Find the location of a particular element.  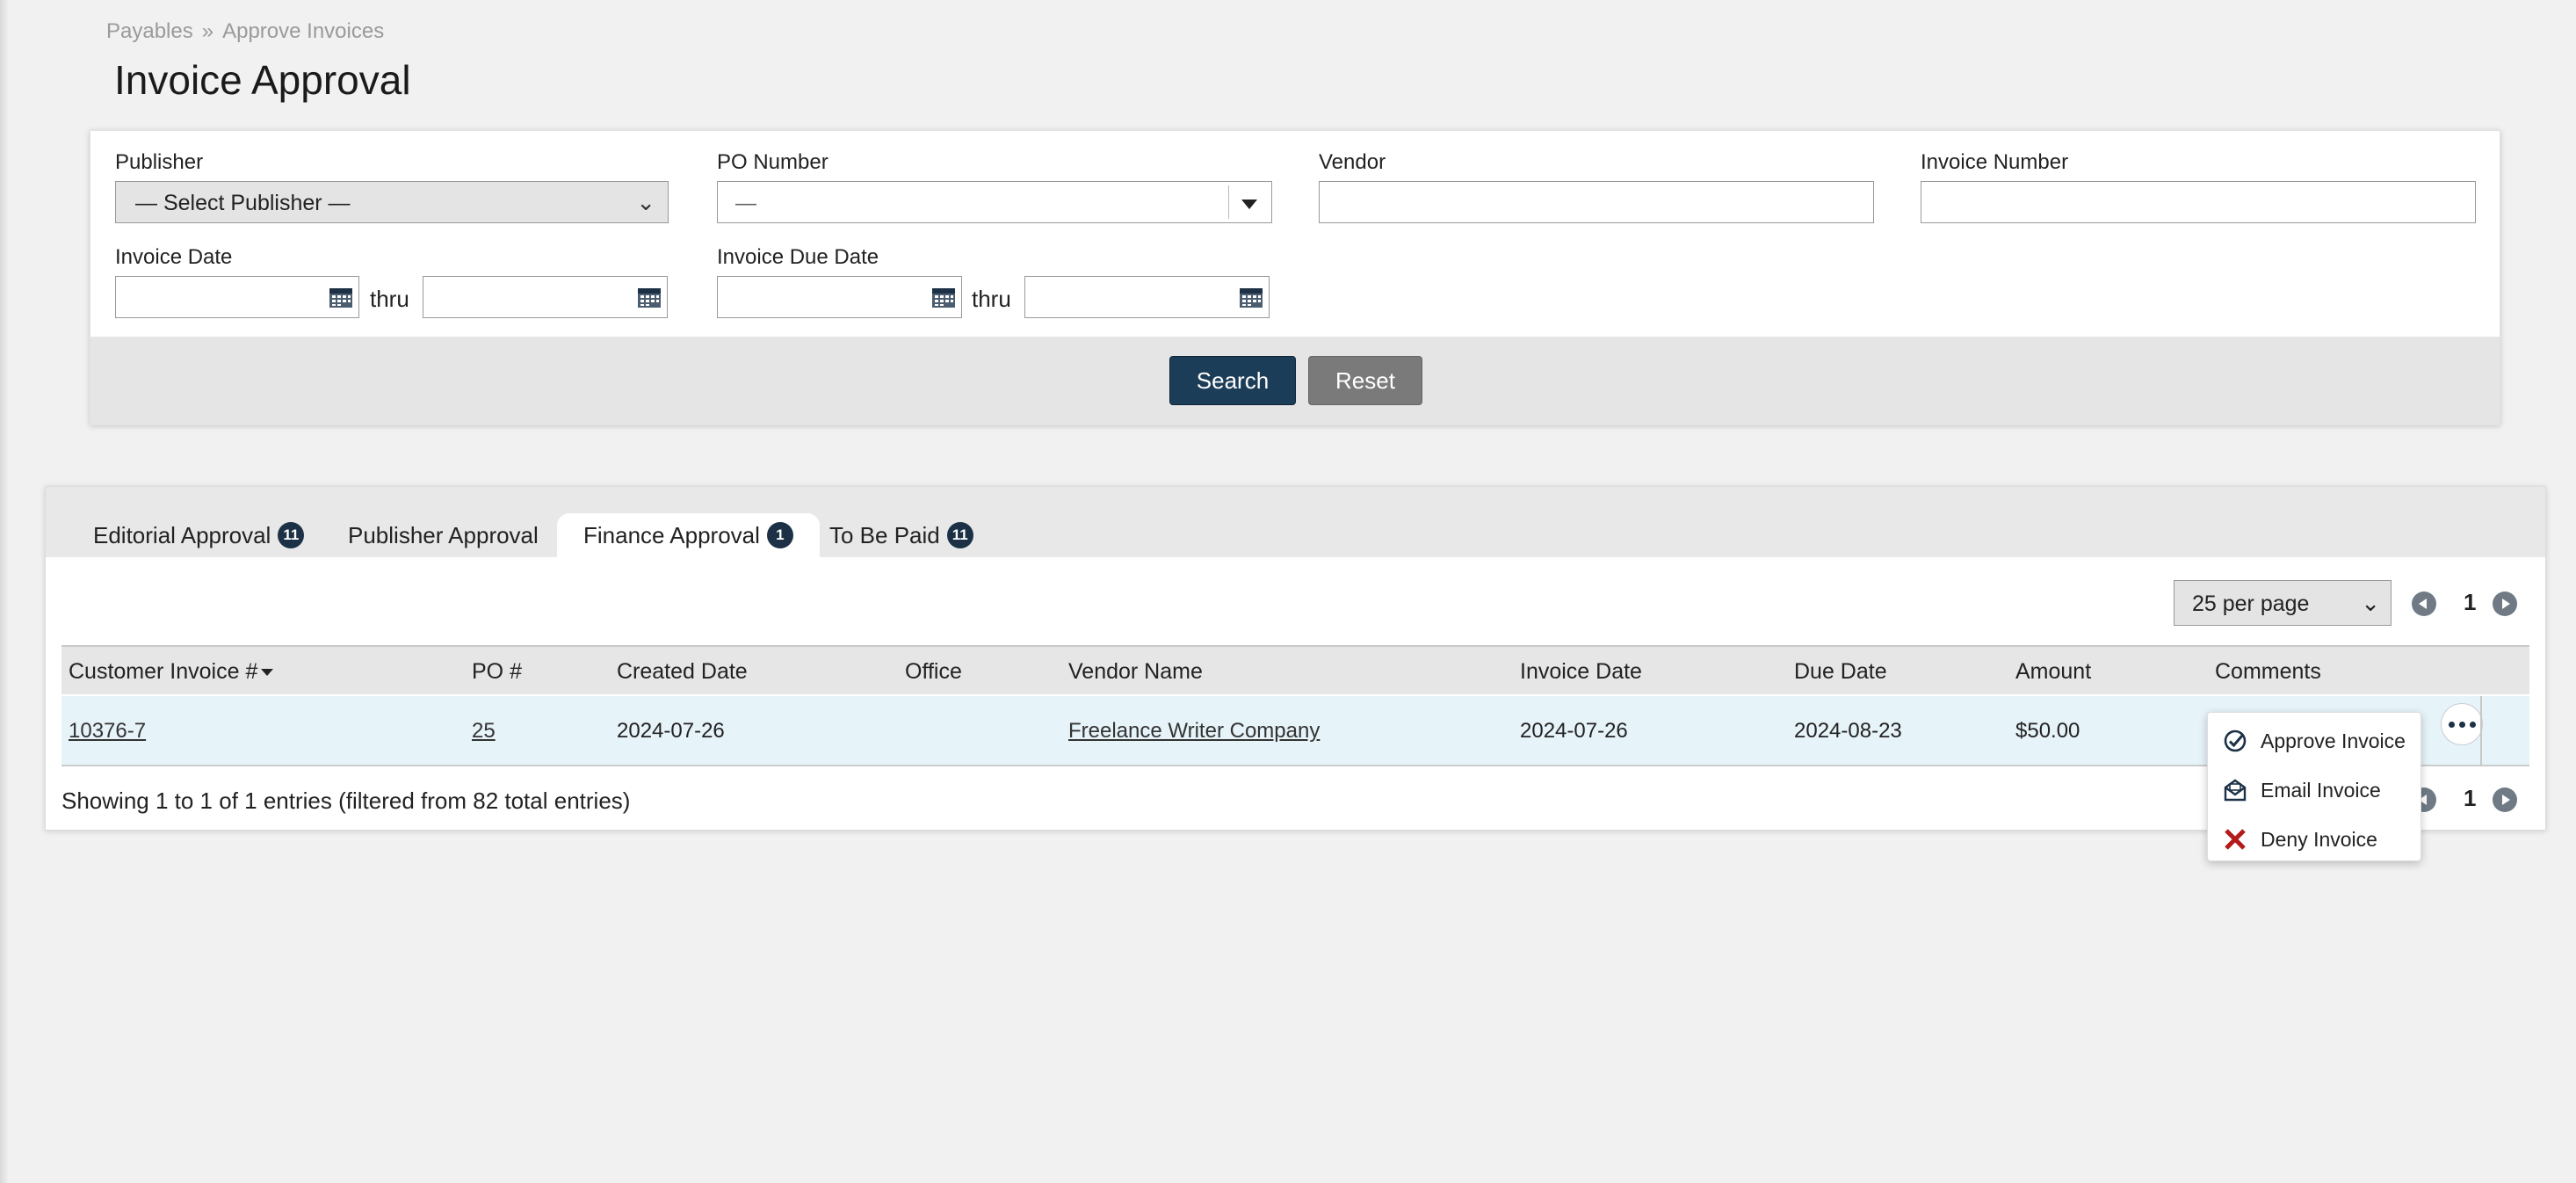

deny-invoice-menu-item: Deny Invoice is located at coordinates (2299, 839).